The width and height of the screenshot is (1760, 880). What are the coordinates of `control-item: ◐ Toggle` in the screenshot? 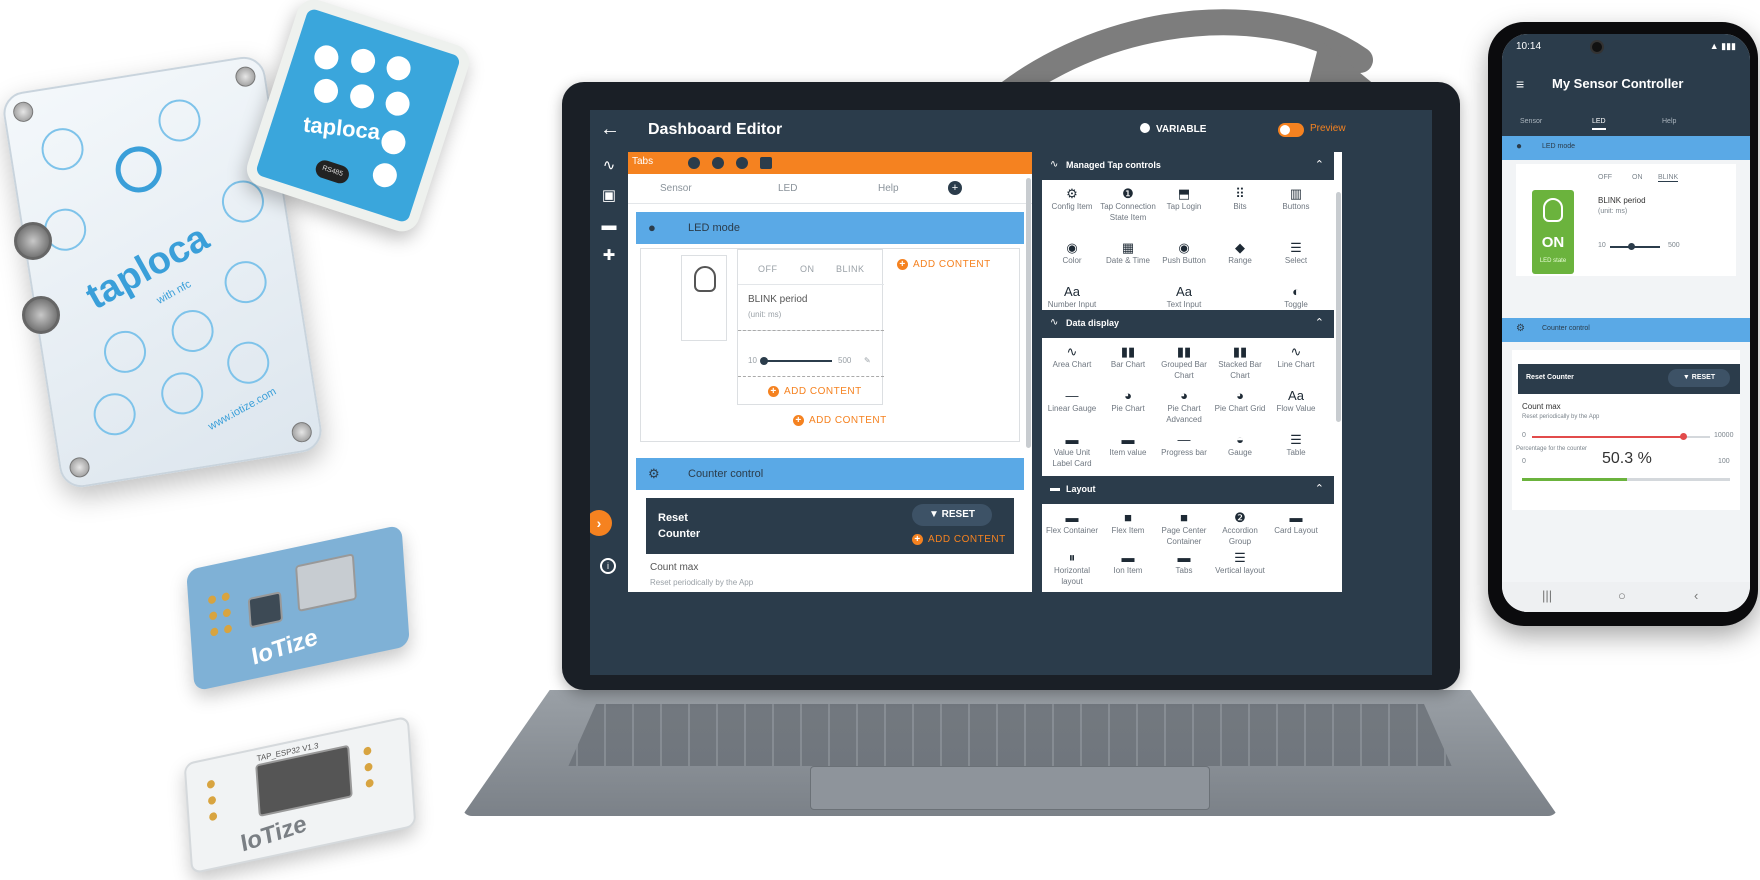 It's located at (1296, 297).